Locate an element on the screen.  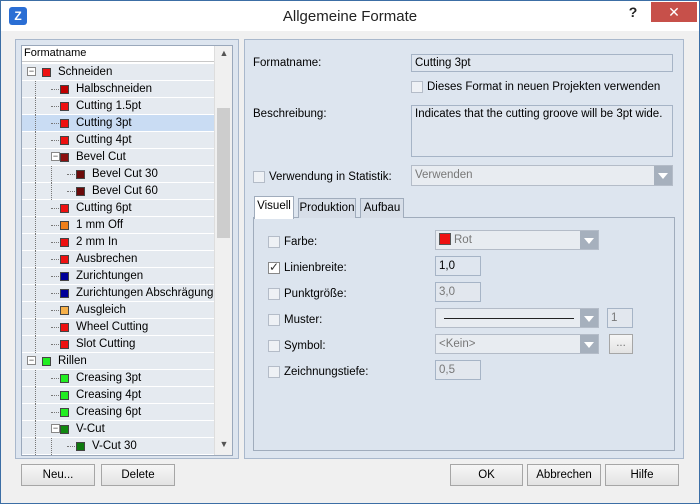
linienbreite-checkbox is located at coordinates (274, 267).